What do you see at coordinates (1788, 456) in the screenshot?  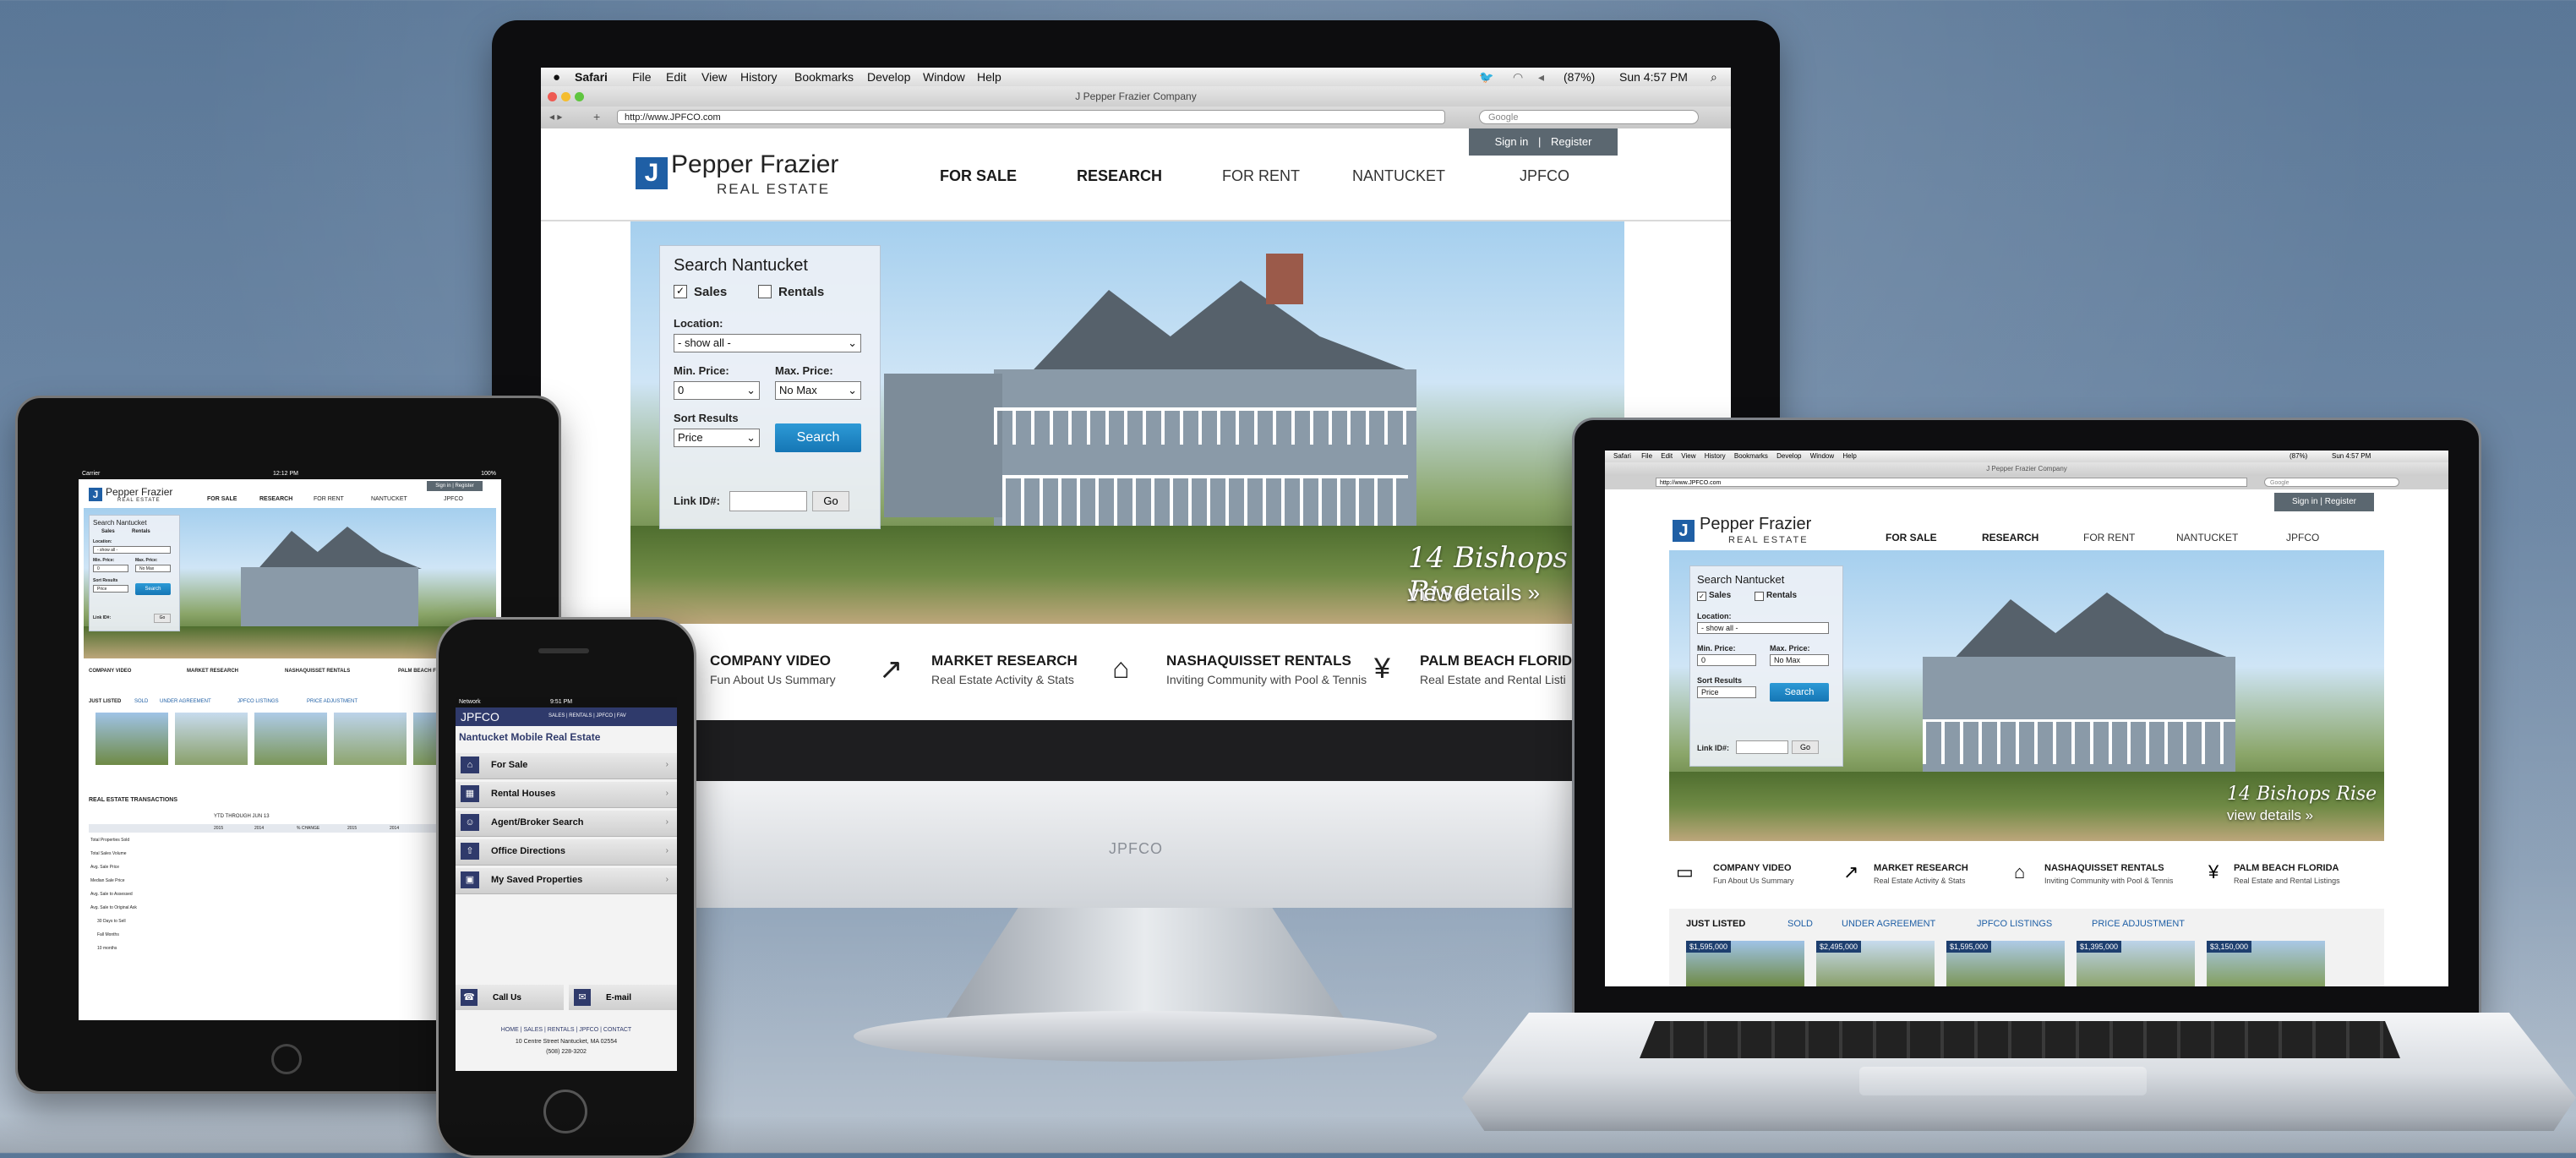 I see `laptop-menu-develop: Develop` at bounding box center [1788, 456].